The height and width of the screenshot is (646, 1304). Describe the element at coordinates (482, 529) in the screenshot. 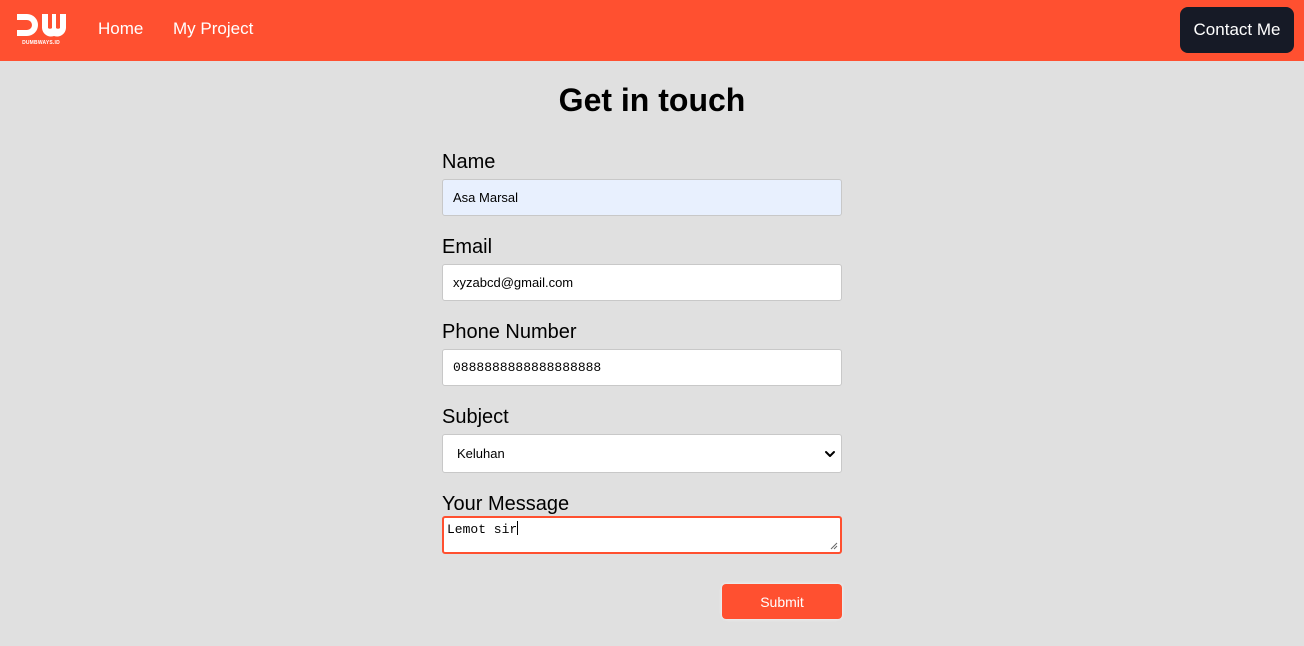

I see `message-text: Lemot sir` at that location.